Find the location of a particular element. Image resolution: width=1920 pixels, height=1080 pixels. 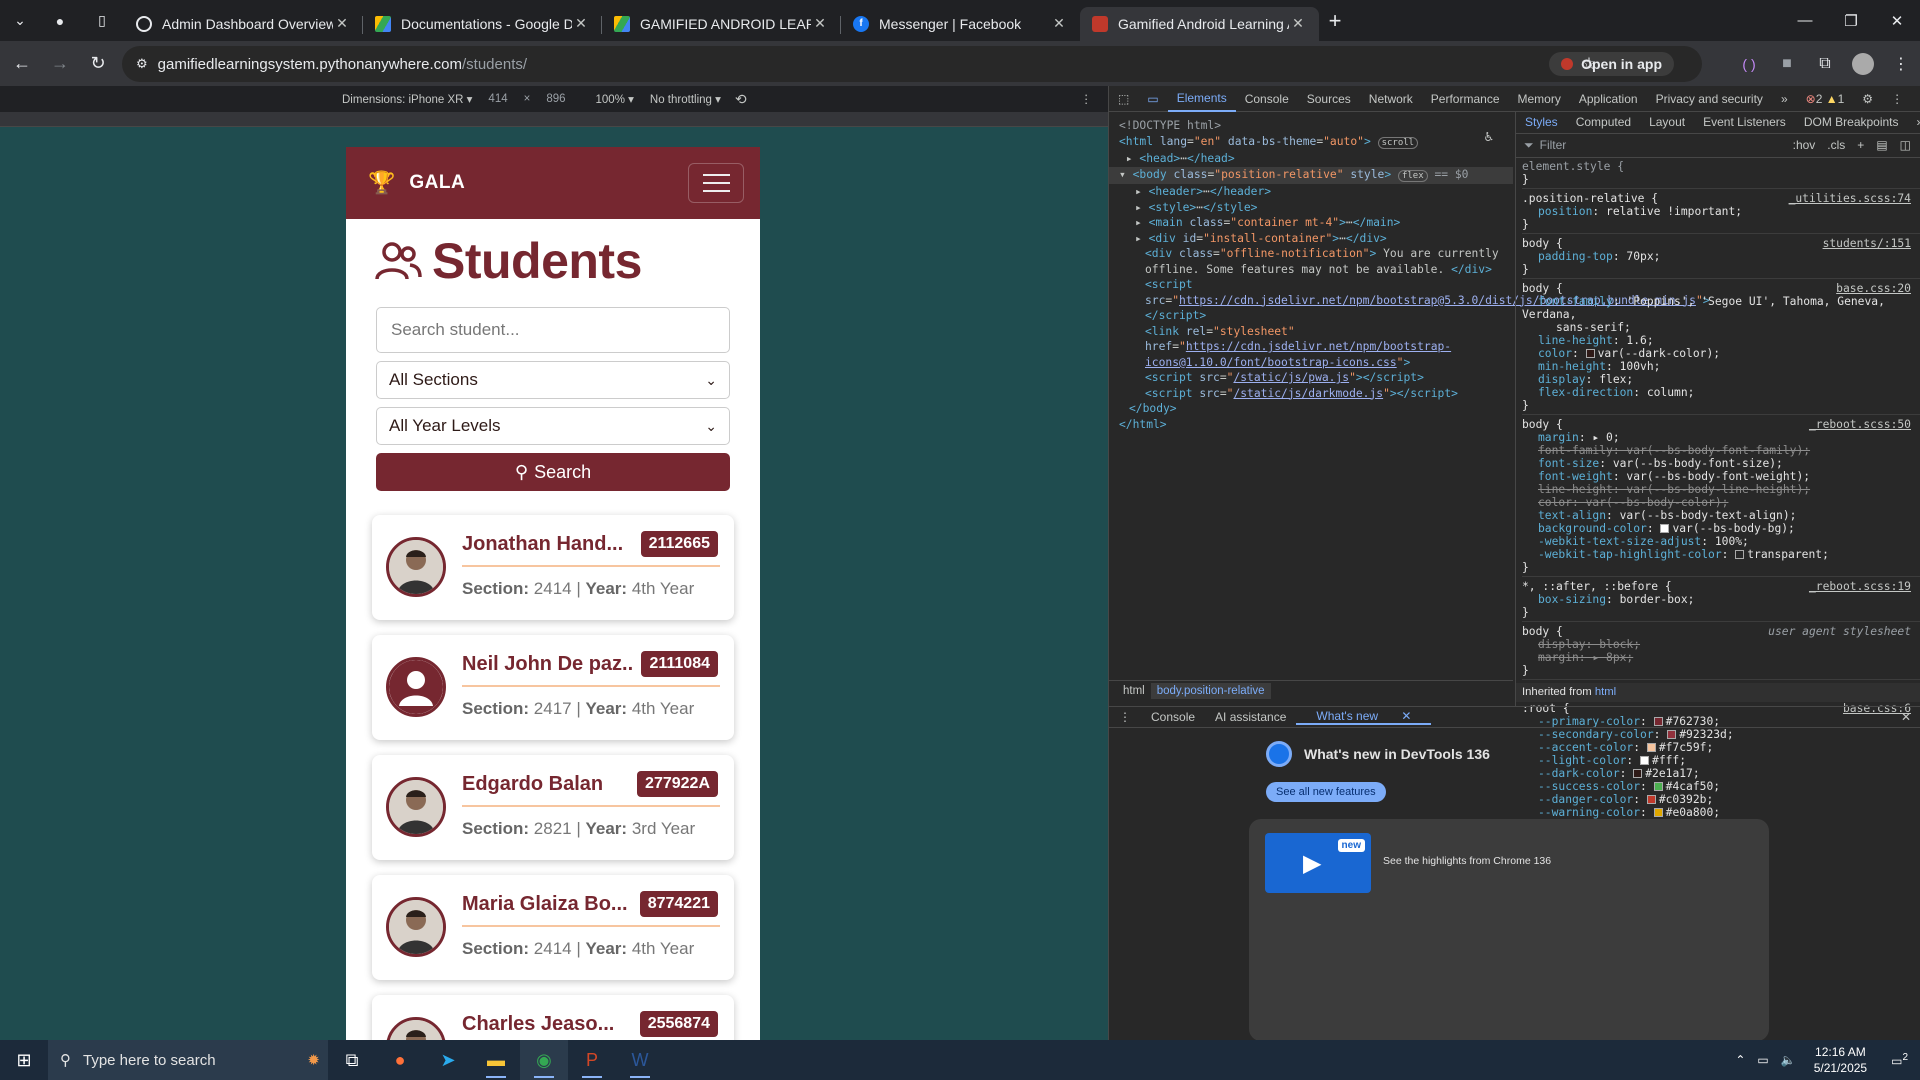

github-icon: ● is located at coordinates (60, 21).